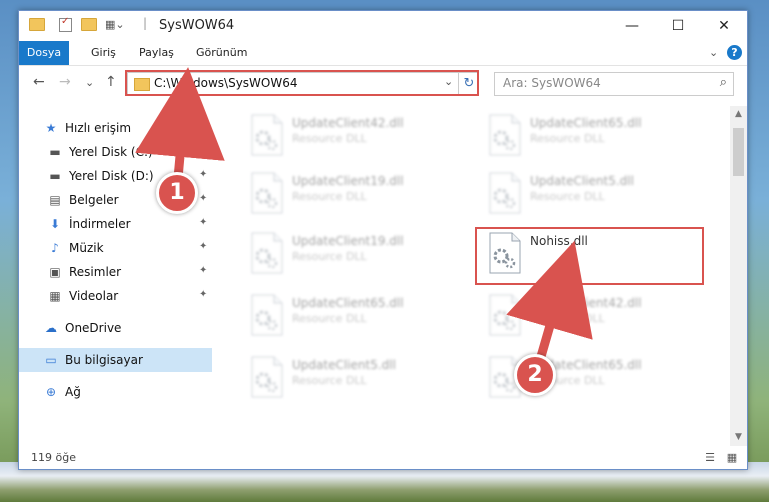 This screenshot has width=769, height=502. I want to click on scroll-down-icon: ▼, so click(738, 437).